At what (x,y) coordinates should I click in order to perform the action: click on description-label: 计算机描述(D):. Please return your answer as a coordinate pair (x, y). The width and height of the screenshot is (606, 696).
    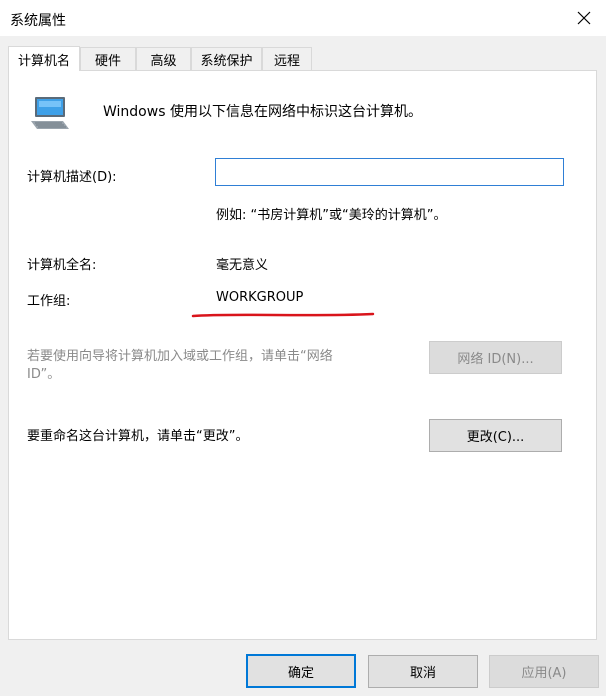
    Looking at the image, I should click on (72, 177).